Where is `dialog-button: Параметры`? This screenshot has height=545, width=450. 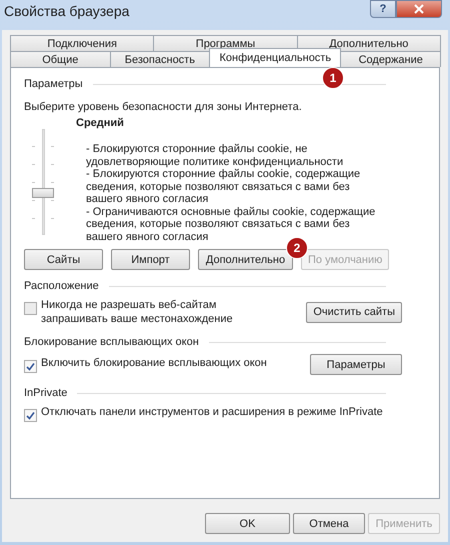
dialog-button: Параметры is located at coordinates (356, 364).